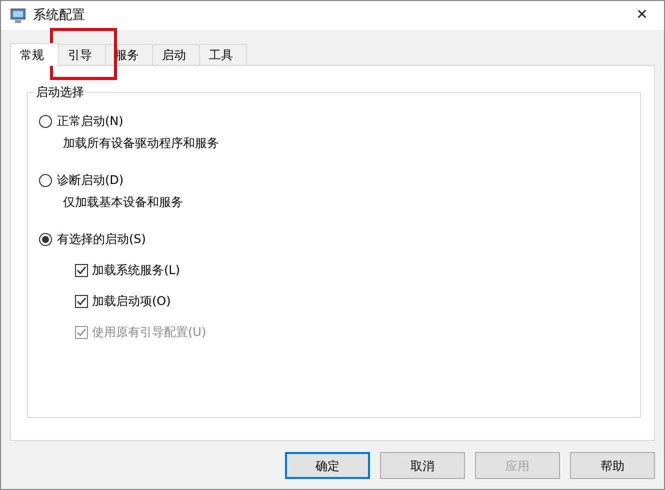  Describe the element at coordinates (101, 239) in the screenshot. I see `radio-label: 有选择的启动(S)` at that location.